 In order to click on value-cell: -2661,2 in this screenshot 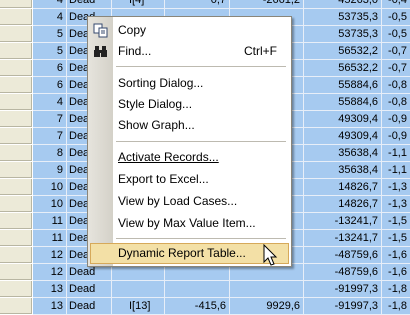, I will do `click(267, 4)`.